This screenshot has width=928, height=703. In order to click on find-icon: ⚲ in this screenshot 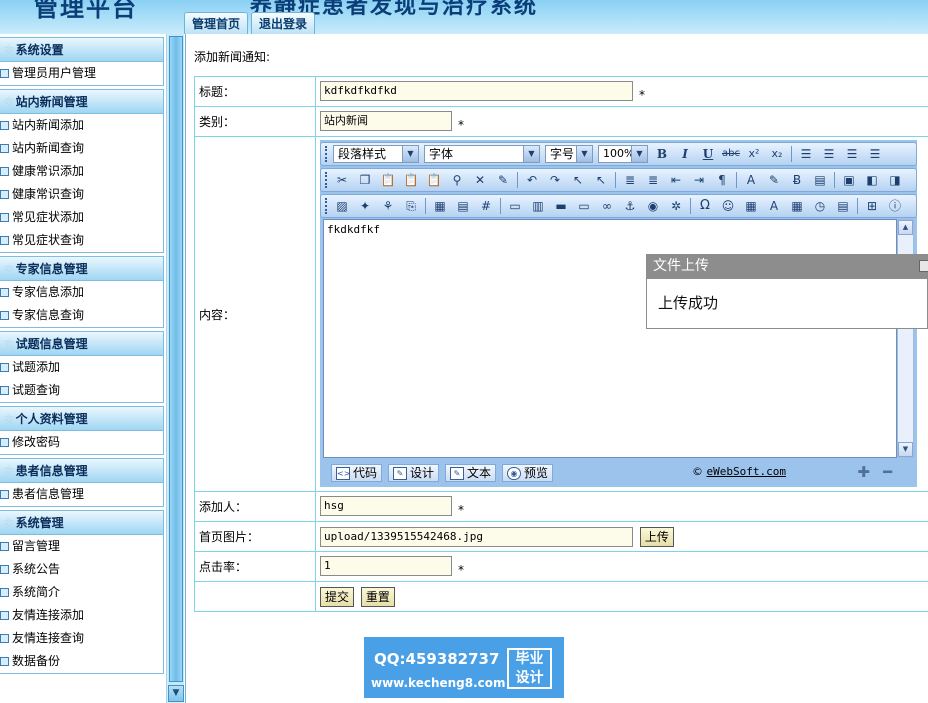, I will do `click(457, 180)`.